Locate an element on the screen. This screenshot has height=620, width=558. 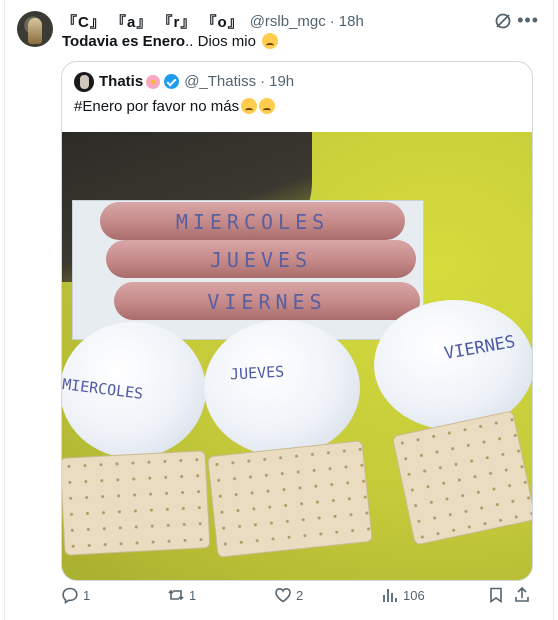
egg-label: MIERCOLES is located at coordinates (103, 389).